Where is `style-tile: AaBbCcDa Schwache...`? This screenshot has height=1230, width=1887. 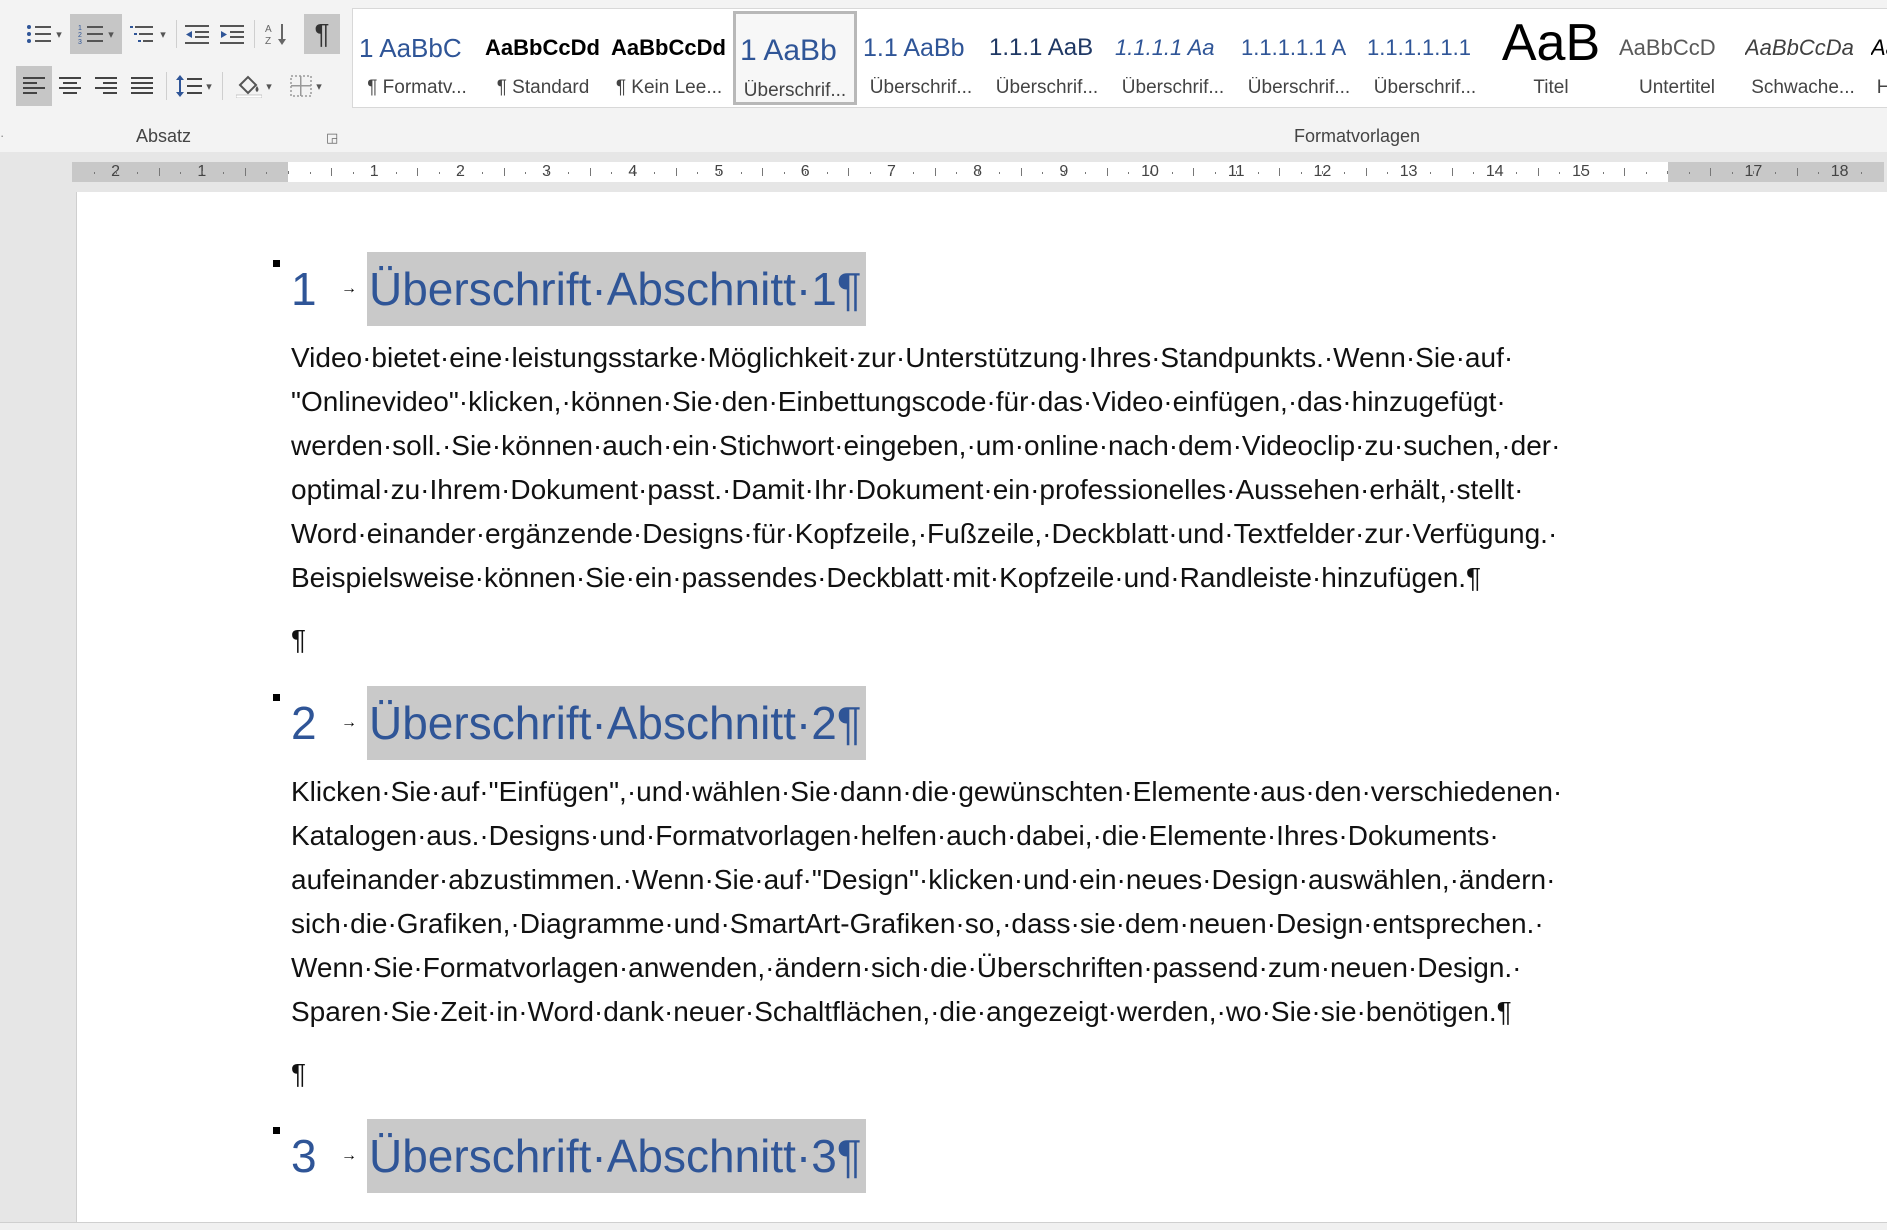 style-tile: AaBbCcDa Schwache... is located at coordinates (1803, 58).